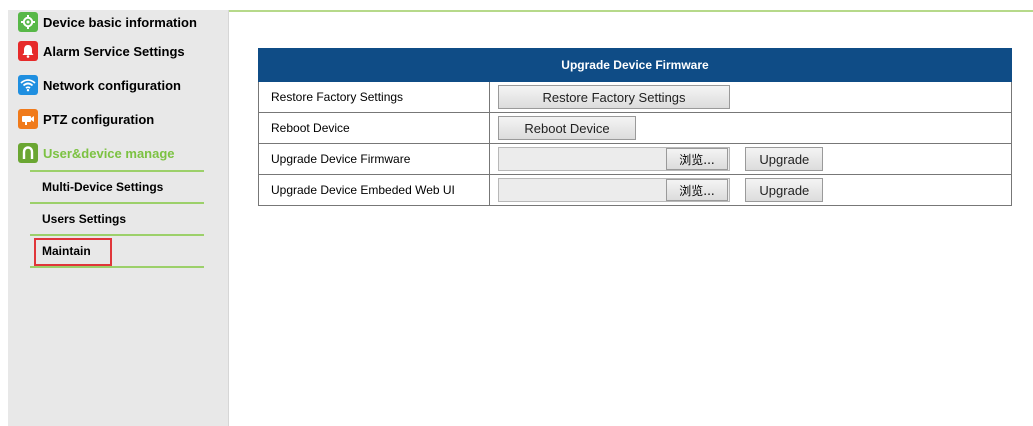  Describe the element at coordinates (635, 65) in the screenshot. I see `firmware-table-header: Upgrade Device Firmware` at that location.